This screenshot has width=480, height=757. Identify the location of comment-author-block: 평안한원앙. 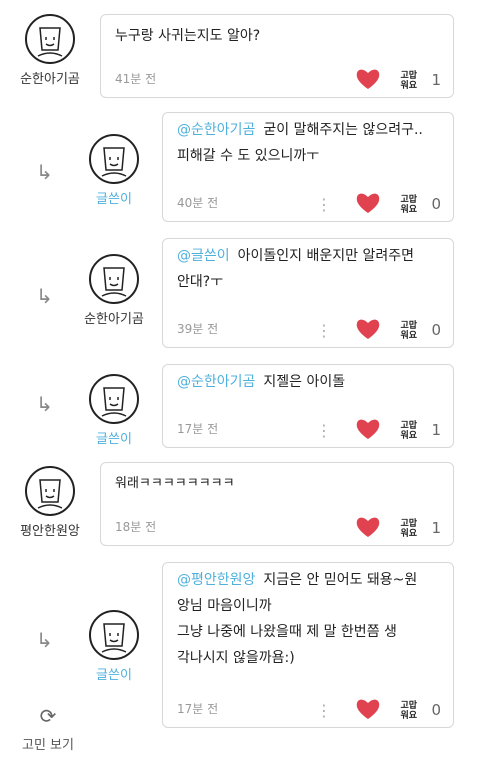
(50, 502).